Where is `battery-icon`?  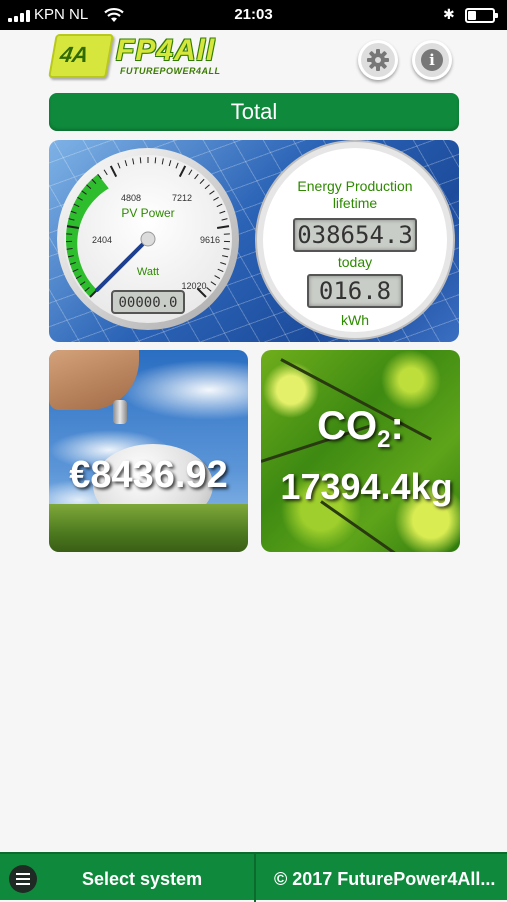
battery-icon is located at coordinates (480, 15).